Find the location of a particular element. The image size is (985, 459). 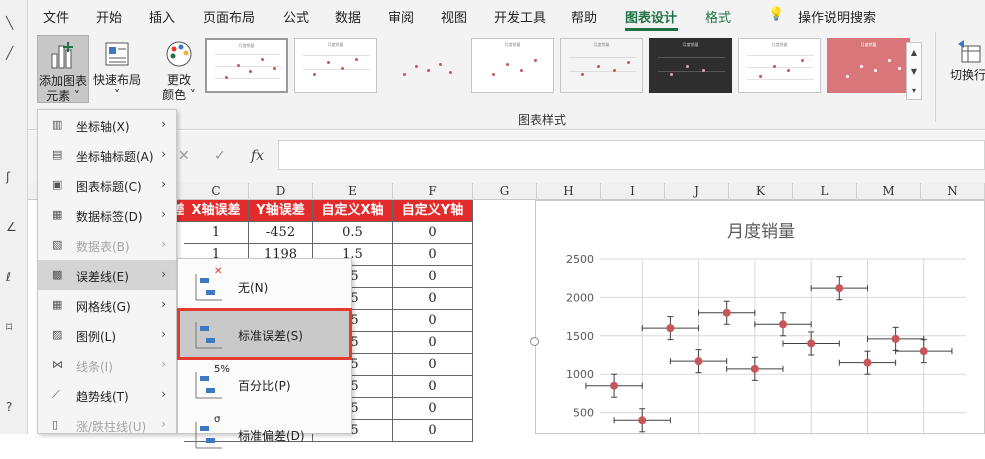

table-header-cell: 自定义X轴 is located at coordinates (353, 211).